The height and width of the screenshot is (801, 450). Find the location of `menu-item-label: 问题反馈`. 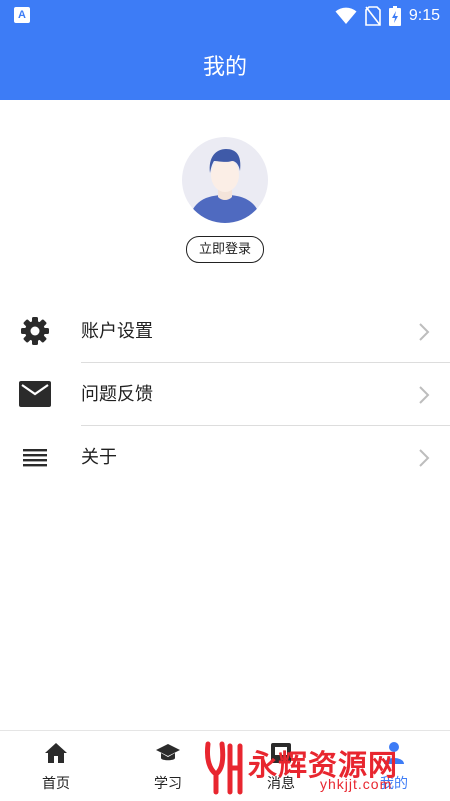

menu-item-label: 问题反馈 is located at coordinates (117, 394).